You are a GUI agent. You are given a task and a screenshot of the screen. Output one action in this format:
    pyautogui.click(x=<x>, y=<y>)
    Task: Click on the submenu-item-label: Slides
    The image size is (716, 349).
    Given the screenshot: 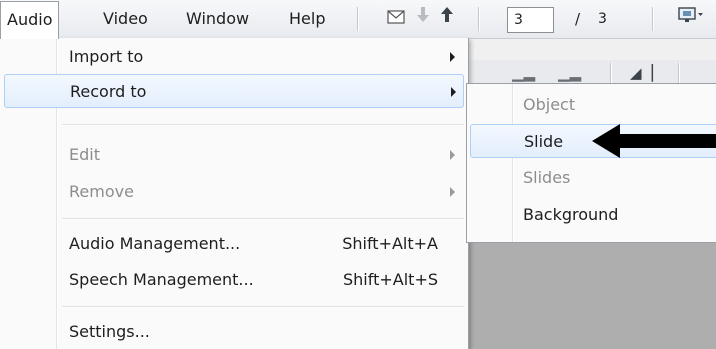 What is the action you would take?
    pyautogui.click(x=547, y=177)
    